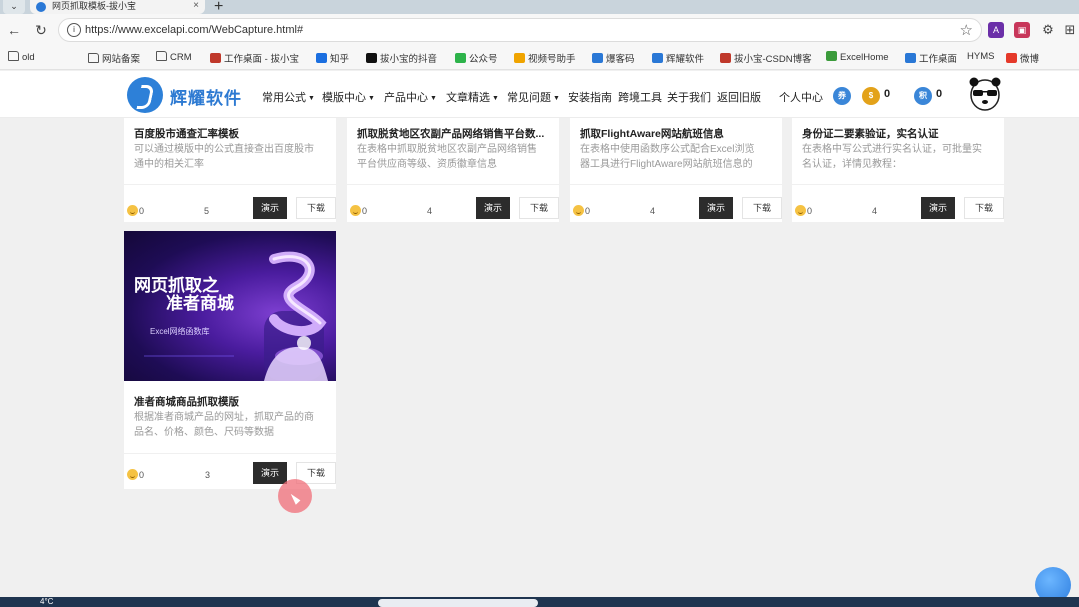  I want to click on nav-menu-item: 文章精选 ▼, so click(472, 97).